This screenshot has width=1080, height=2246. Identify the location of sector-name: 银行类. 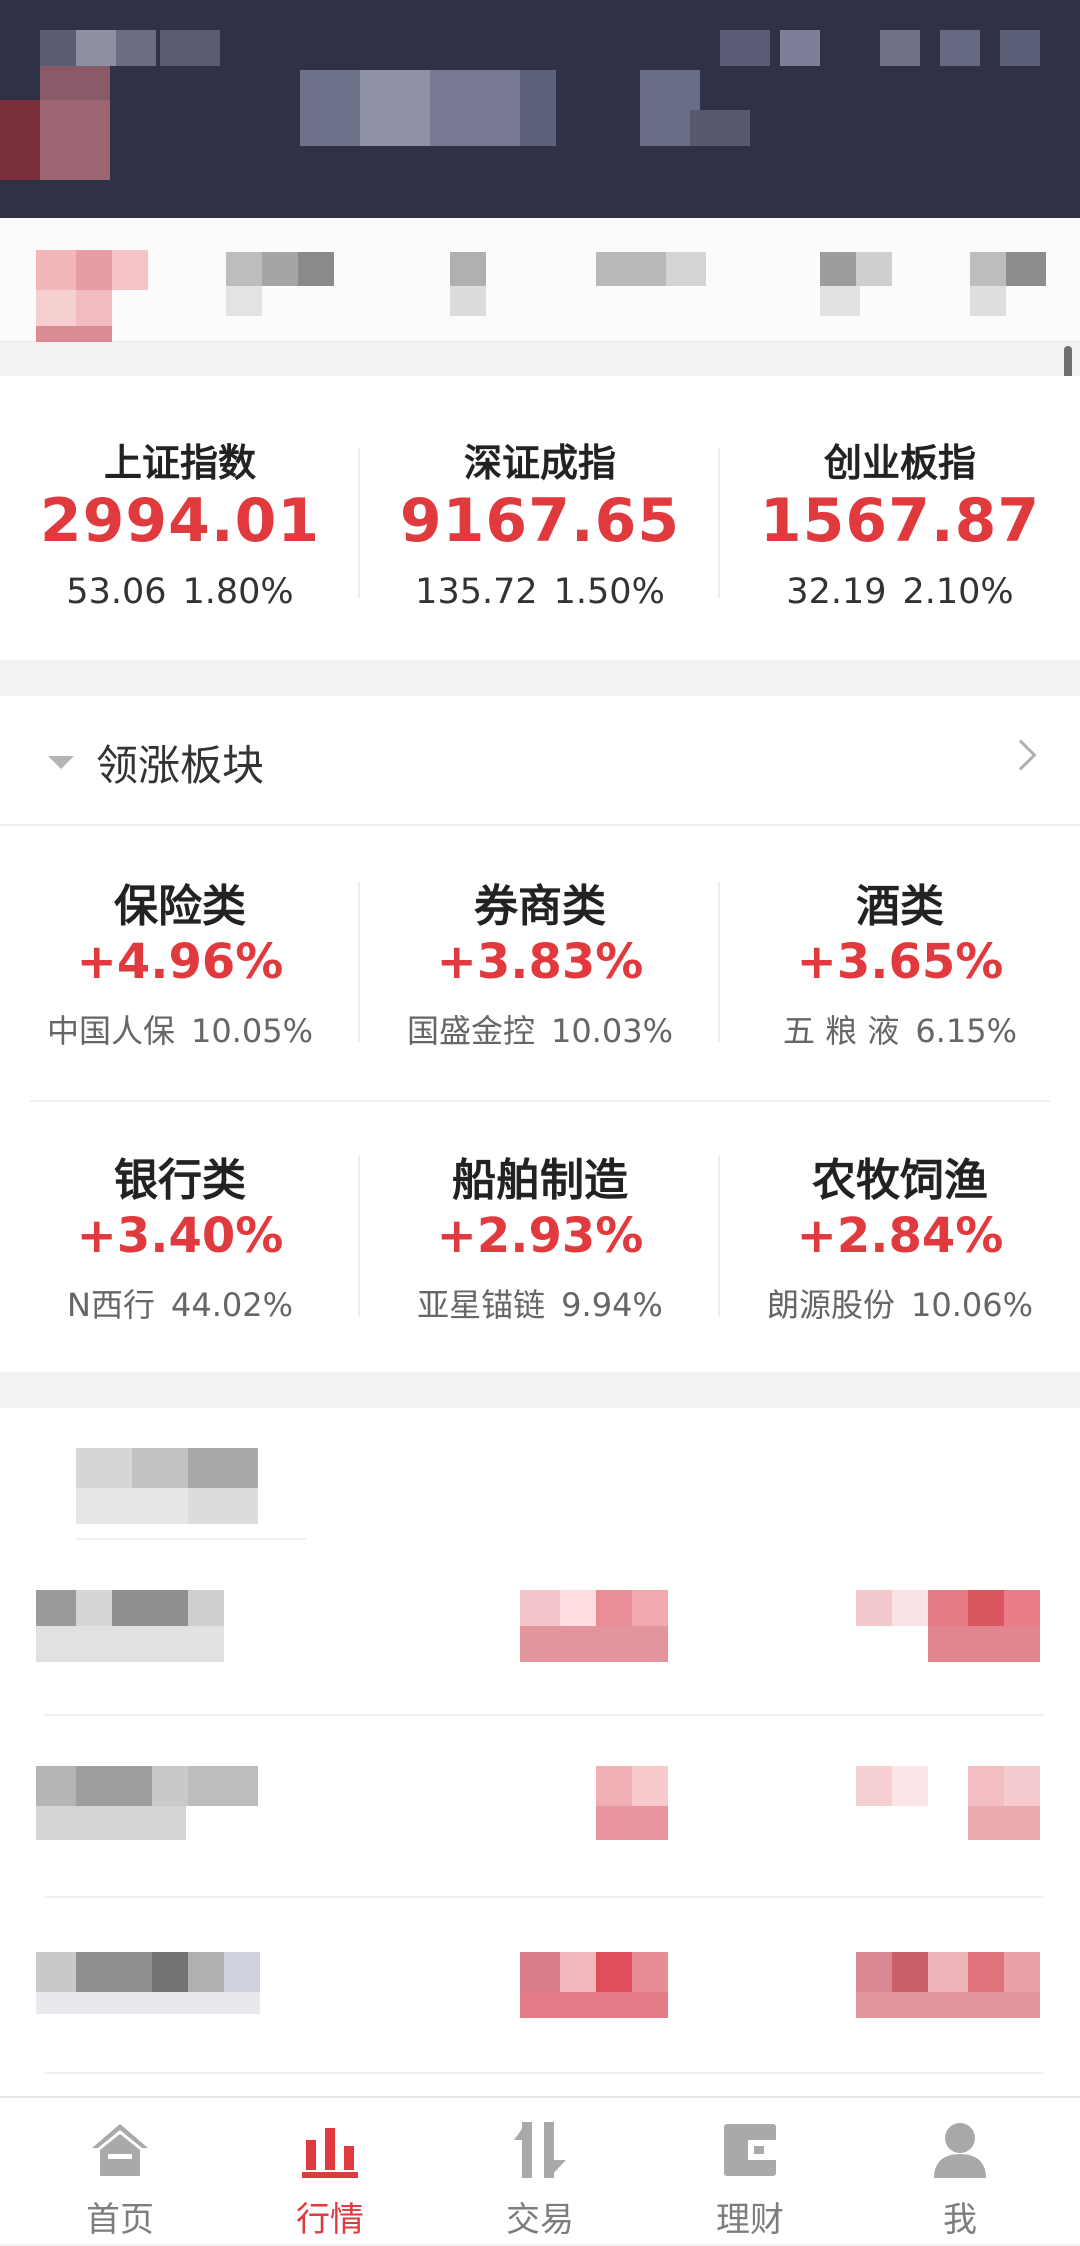
(180, 1180).